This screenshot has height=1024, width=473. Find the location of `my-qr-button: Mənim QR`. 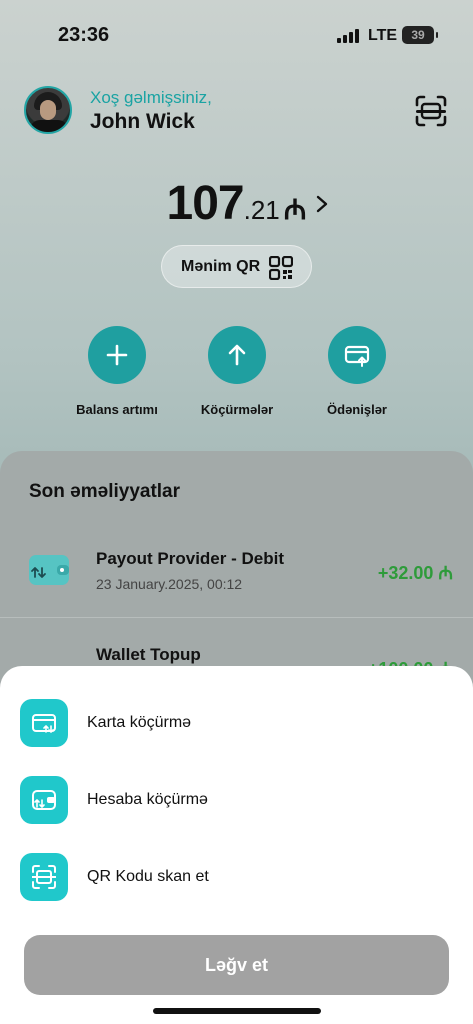

my-qr-button: Mənim QR is located at coordinates (236, 266).